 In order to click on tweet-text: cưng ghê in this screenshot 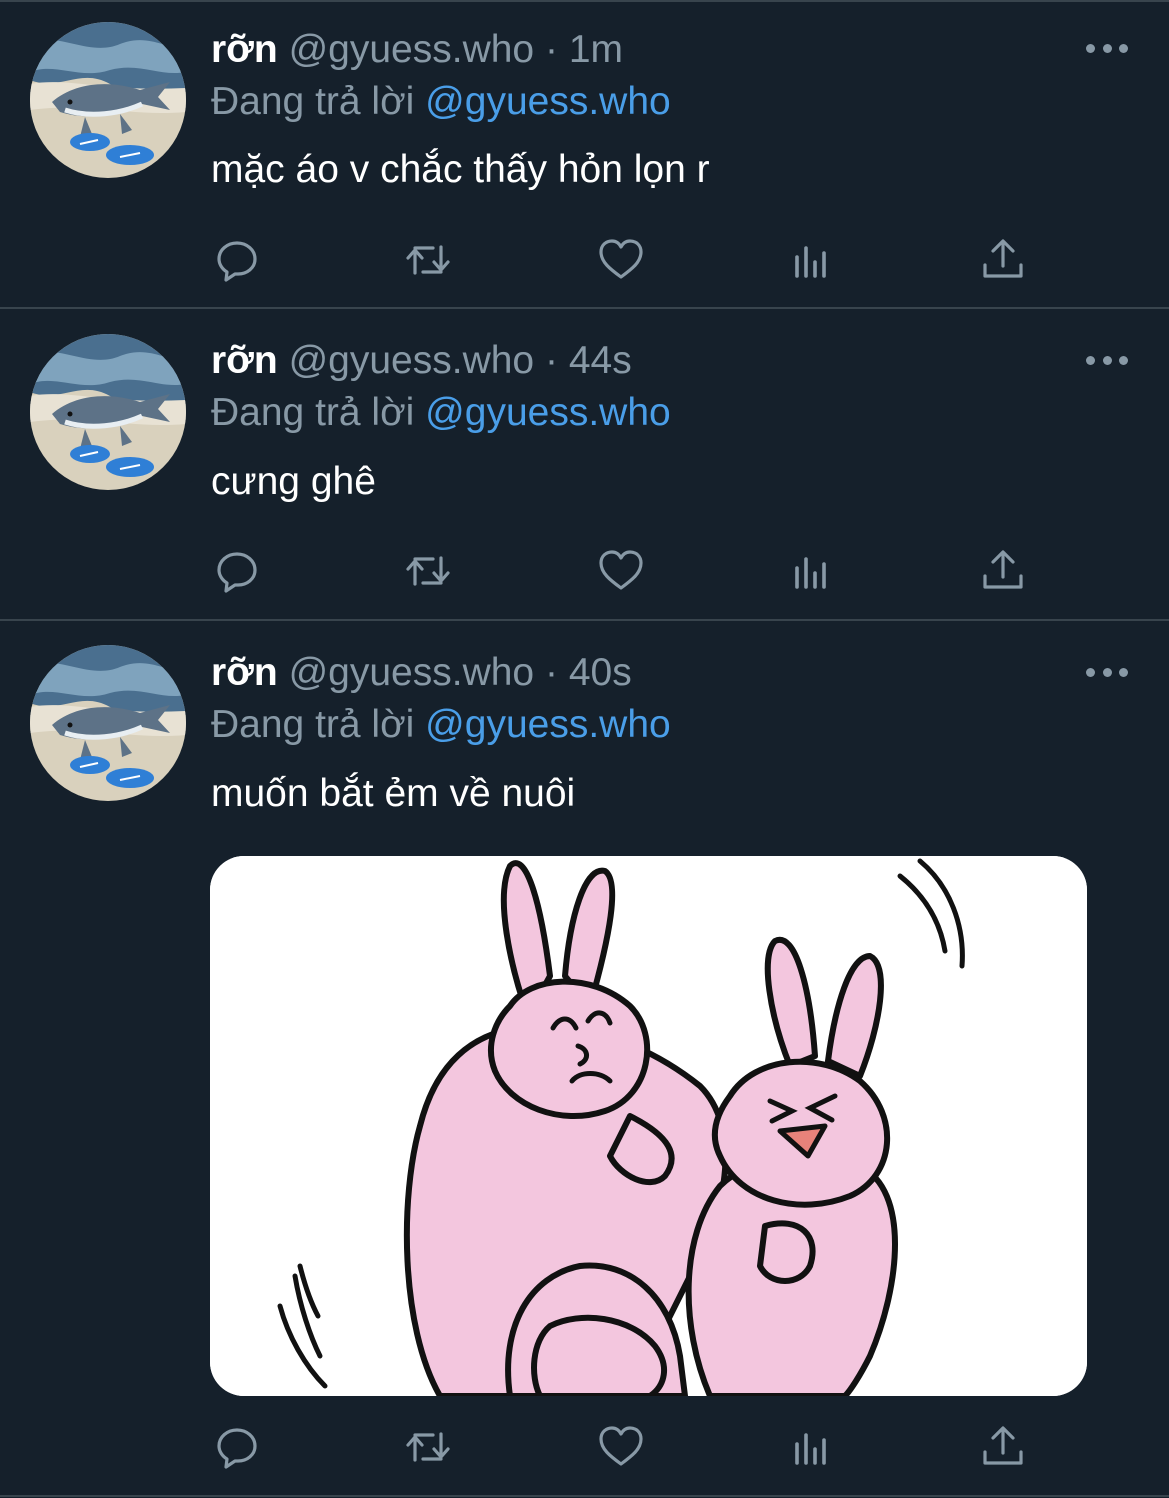, I will do `click(293, 481)`.